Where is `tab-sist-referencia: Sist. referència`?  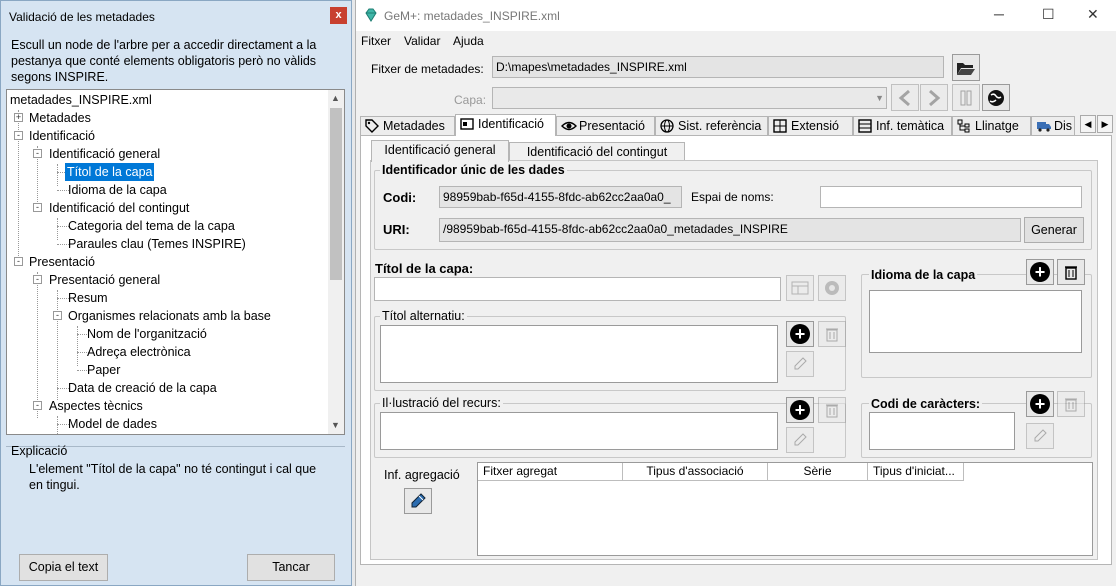
tab-sist-referencia: Sist. referència is located at coordinates (711, 126).